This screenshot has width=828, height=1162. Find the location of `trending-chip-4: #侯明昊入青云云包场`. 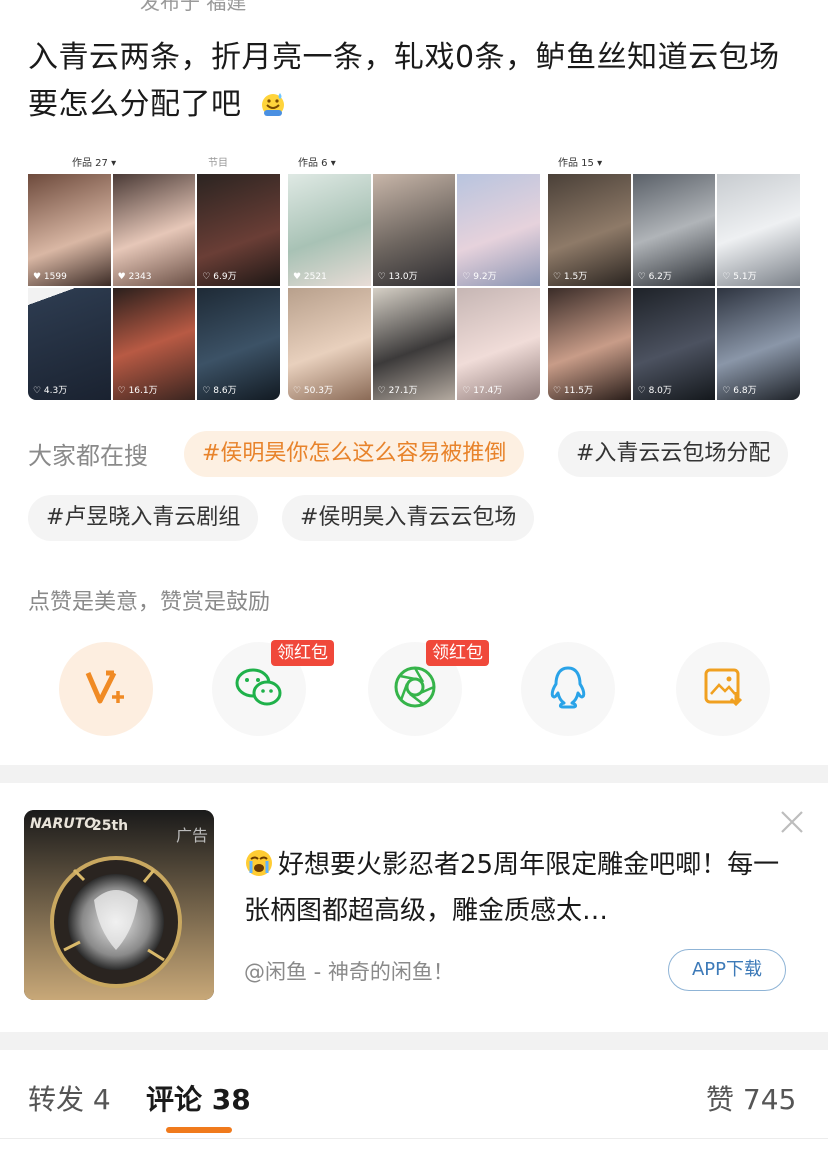

trending-chip-4: #侯明昊入青云云包场 is located at coordinates (408, 518).